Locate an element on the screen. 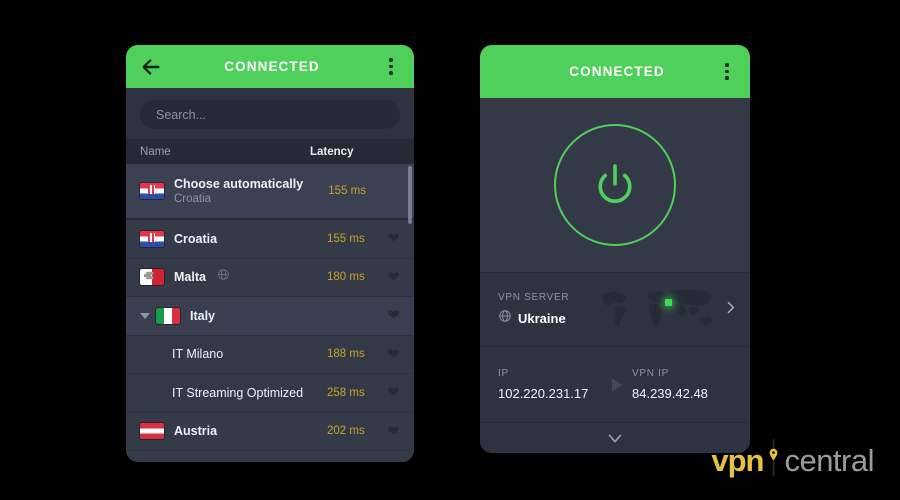 This screenshot has height=500, width=900. row-text-block: Italy is located at coordinates (258, 316).